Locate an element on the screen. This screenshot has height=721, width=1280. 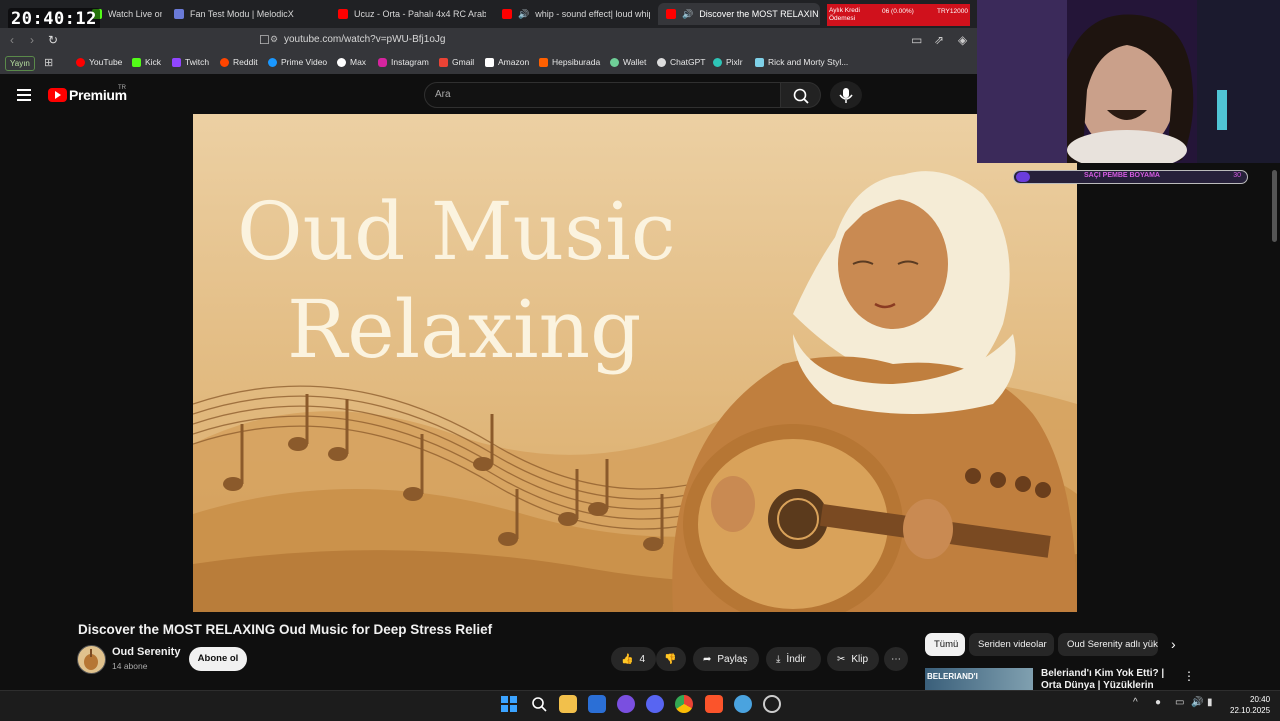
mic-tray-icon: ● is located at coordinates (1158, 702).